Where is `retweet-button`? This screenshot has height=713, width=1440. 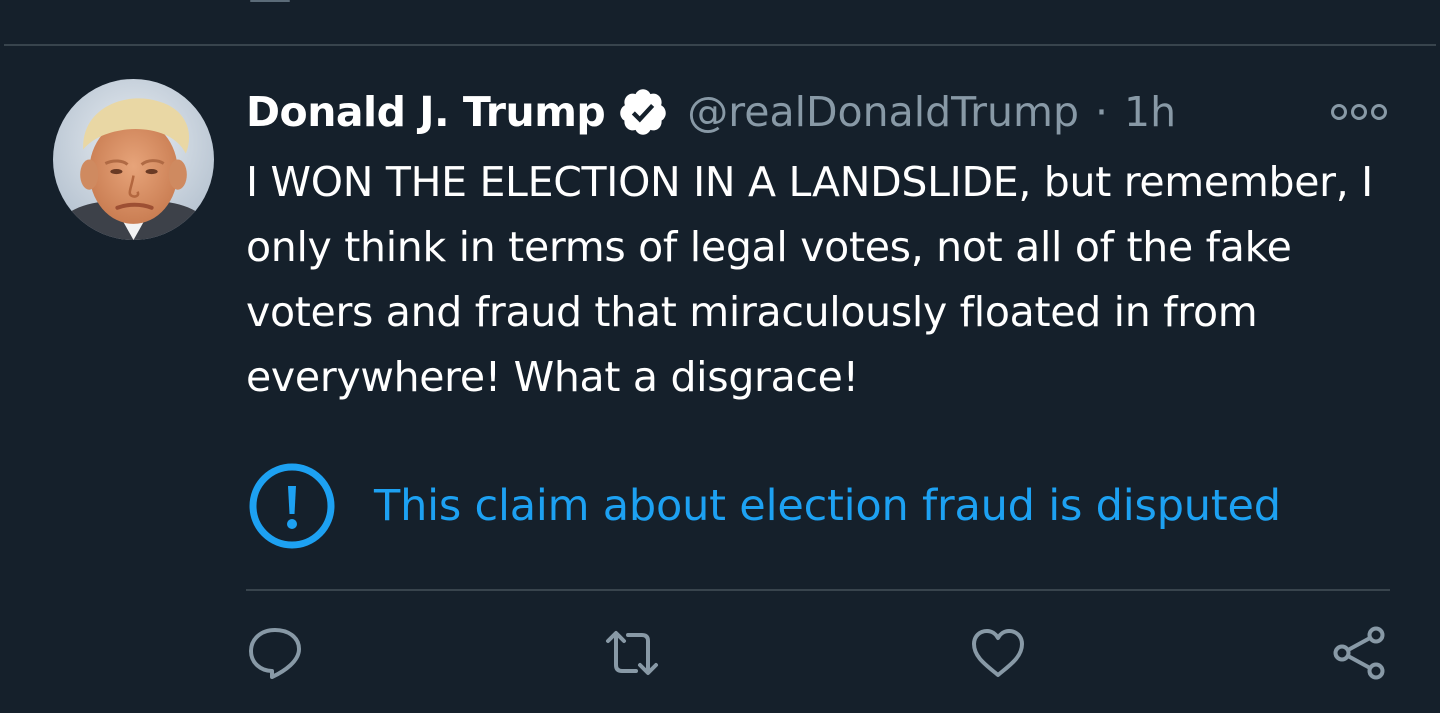
retweet-button is located at coordinates (632, 653).